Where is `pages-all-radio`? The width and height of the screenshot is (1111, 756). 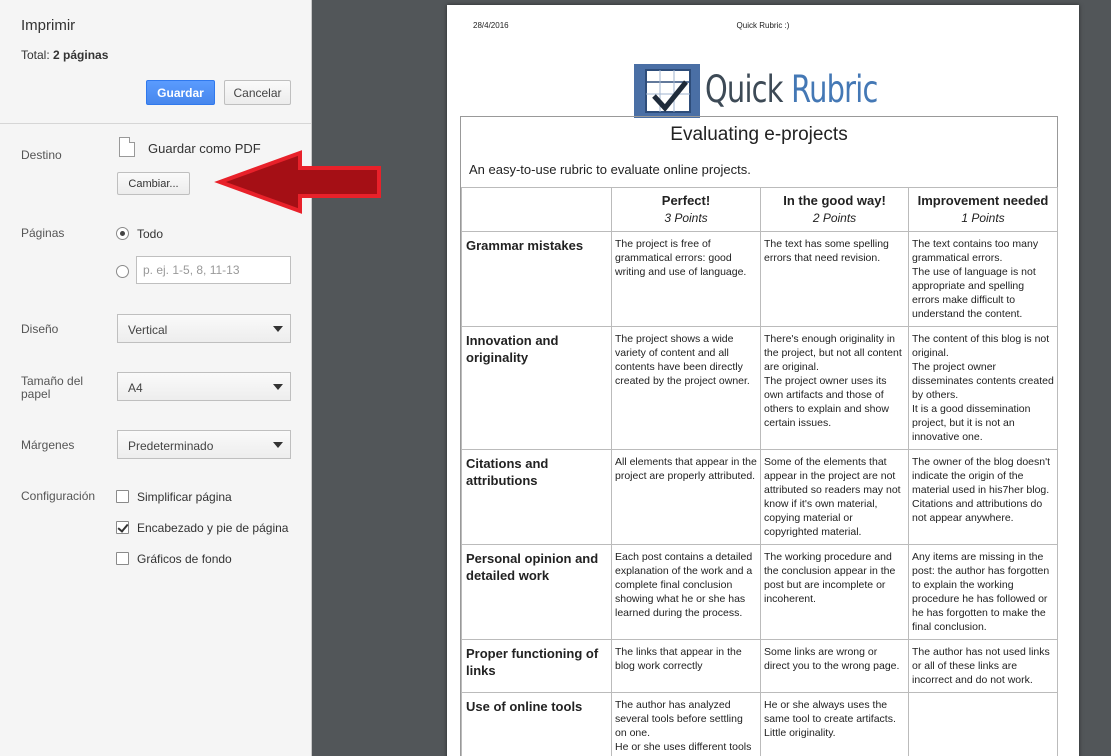 pages-all-radio is located at coordinates (122, 233).